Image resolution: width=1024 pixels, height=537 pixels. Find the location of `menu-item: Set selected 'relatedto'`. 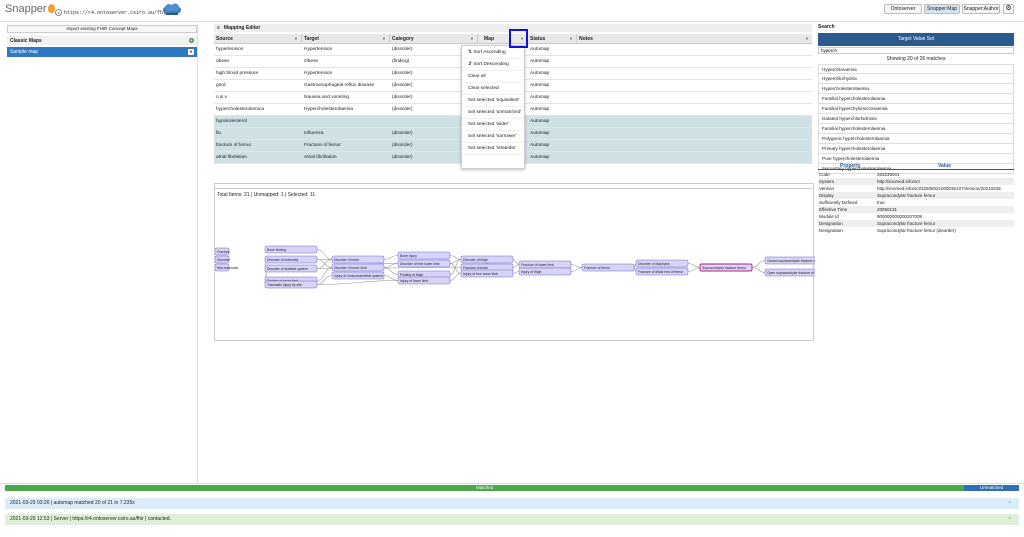

menu-item: Set selected 'relatedto' is located at coordinates (493, 149).